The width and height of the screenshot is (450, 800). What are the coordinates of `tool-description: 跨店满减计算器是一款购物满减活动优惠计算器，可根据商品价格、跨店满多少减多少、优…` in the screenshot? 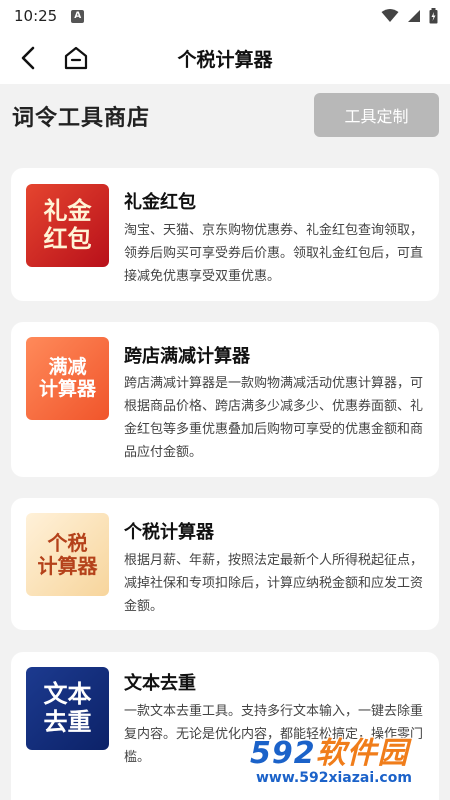 It's located at (274, 418).